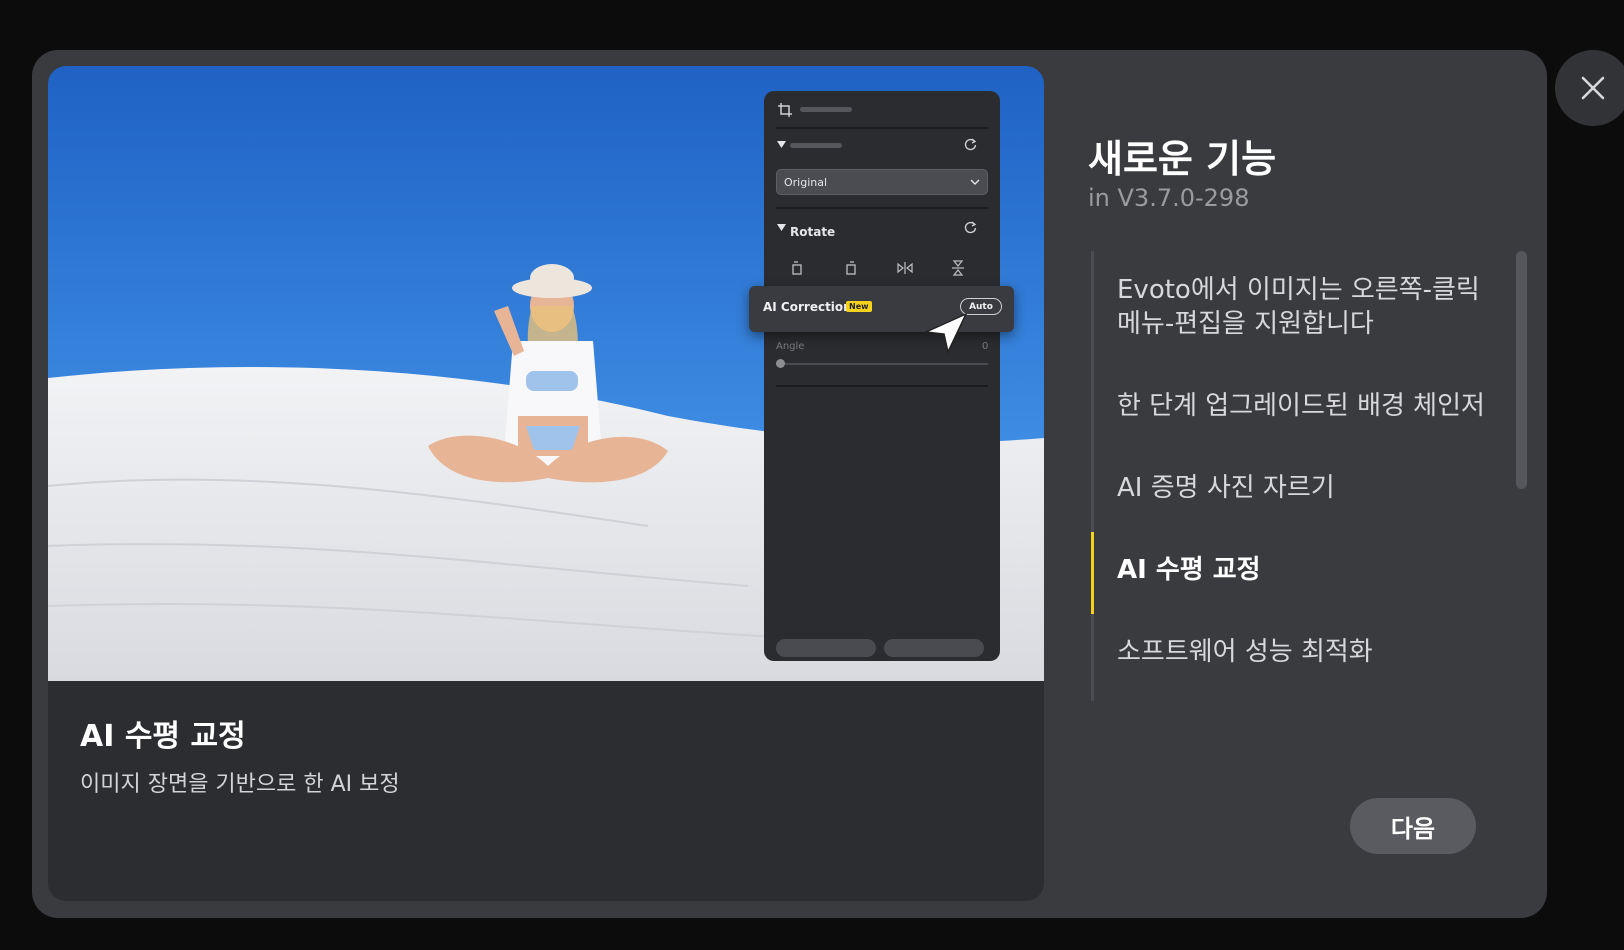 The width and height of the screenshot is (1624, 950). I want to click on angle-slider, so click(882, 364).